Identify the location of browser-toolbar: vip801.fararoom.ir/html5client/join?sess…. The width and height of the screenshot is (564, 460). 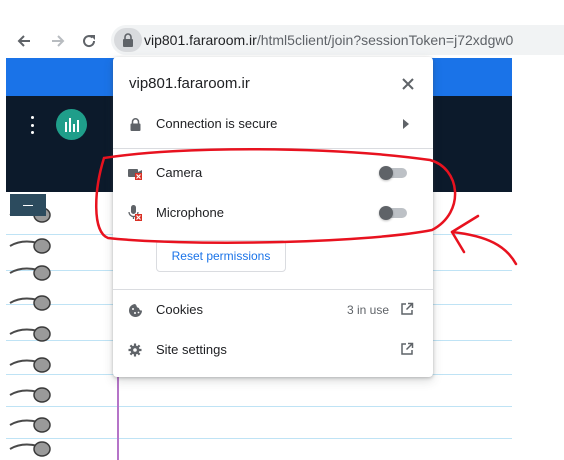
(282, 29).